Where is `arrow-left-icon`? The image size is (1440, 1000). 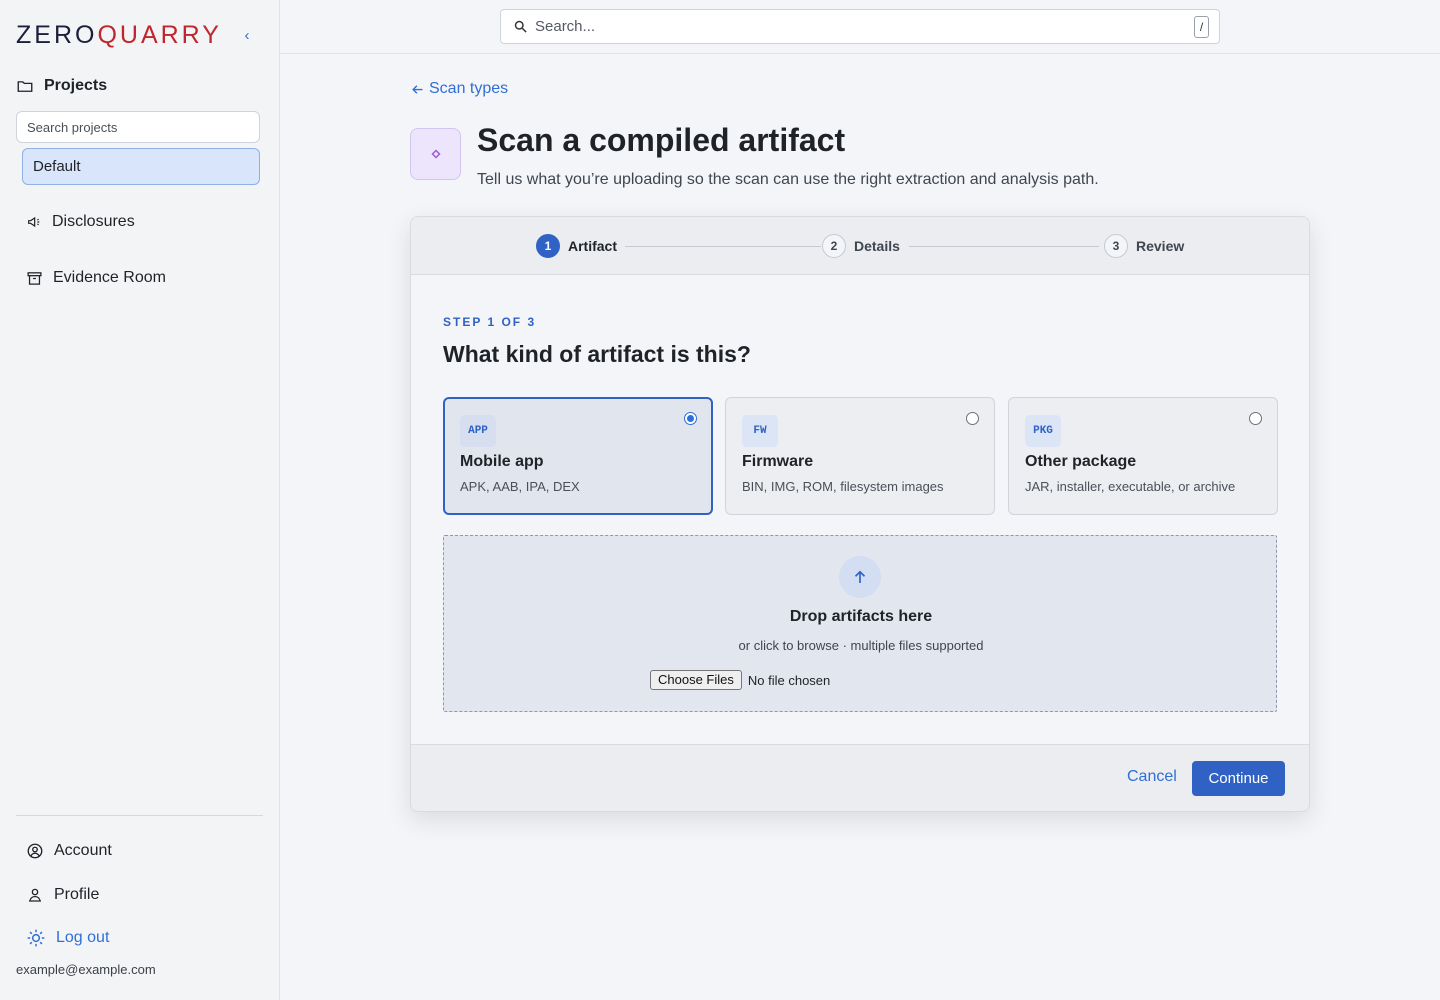 arrow-left-icon is located at coordinates (417, 89).